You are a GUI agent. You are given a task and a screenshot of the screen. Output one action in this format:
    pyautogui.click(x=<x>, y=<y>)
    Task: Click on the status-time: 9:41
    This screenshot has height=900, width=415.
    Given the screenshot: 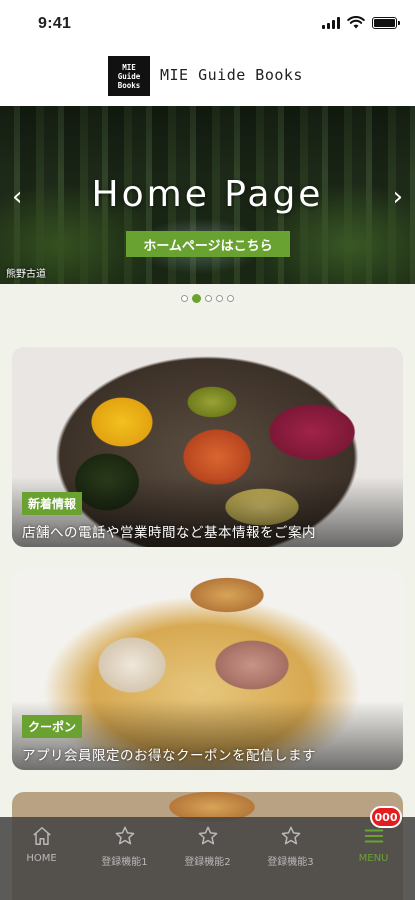 What is the action you would take?
    pyautogui.click(x=55, y=23)
    